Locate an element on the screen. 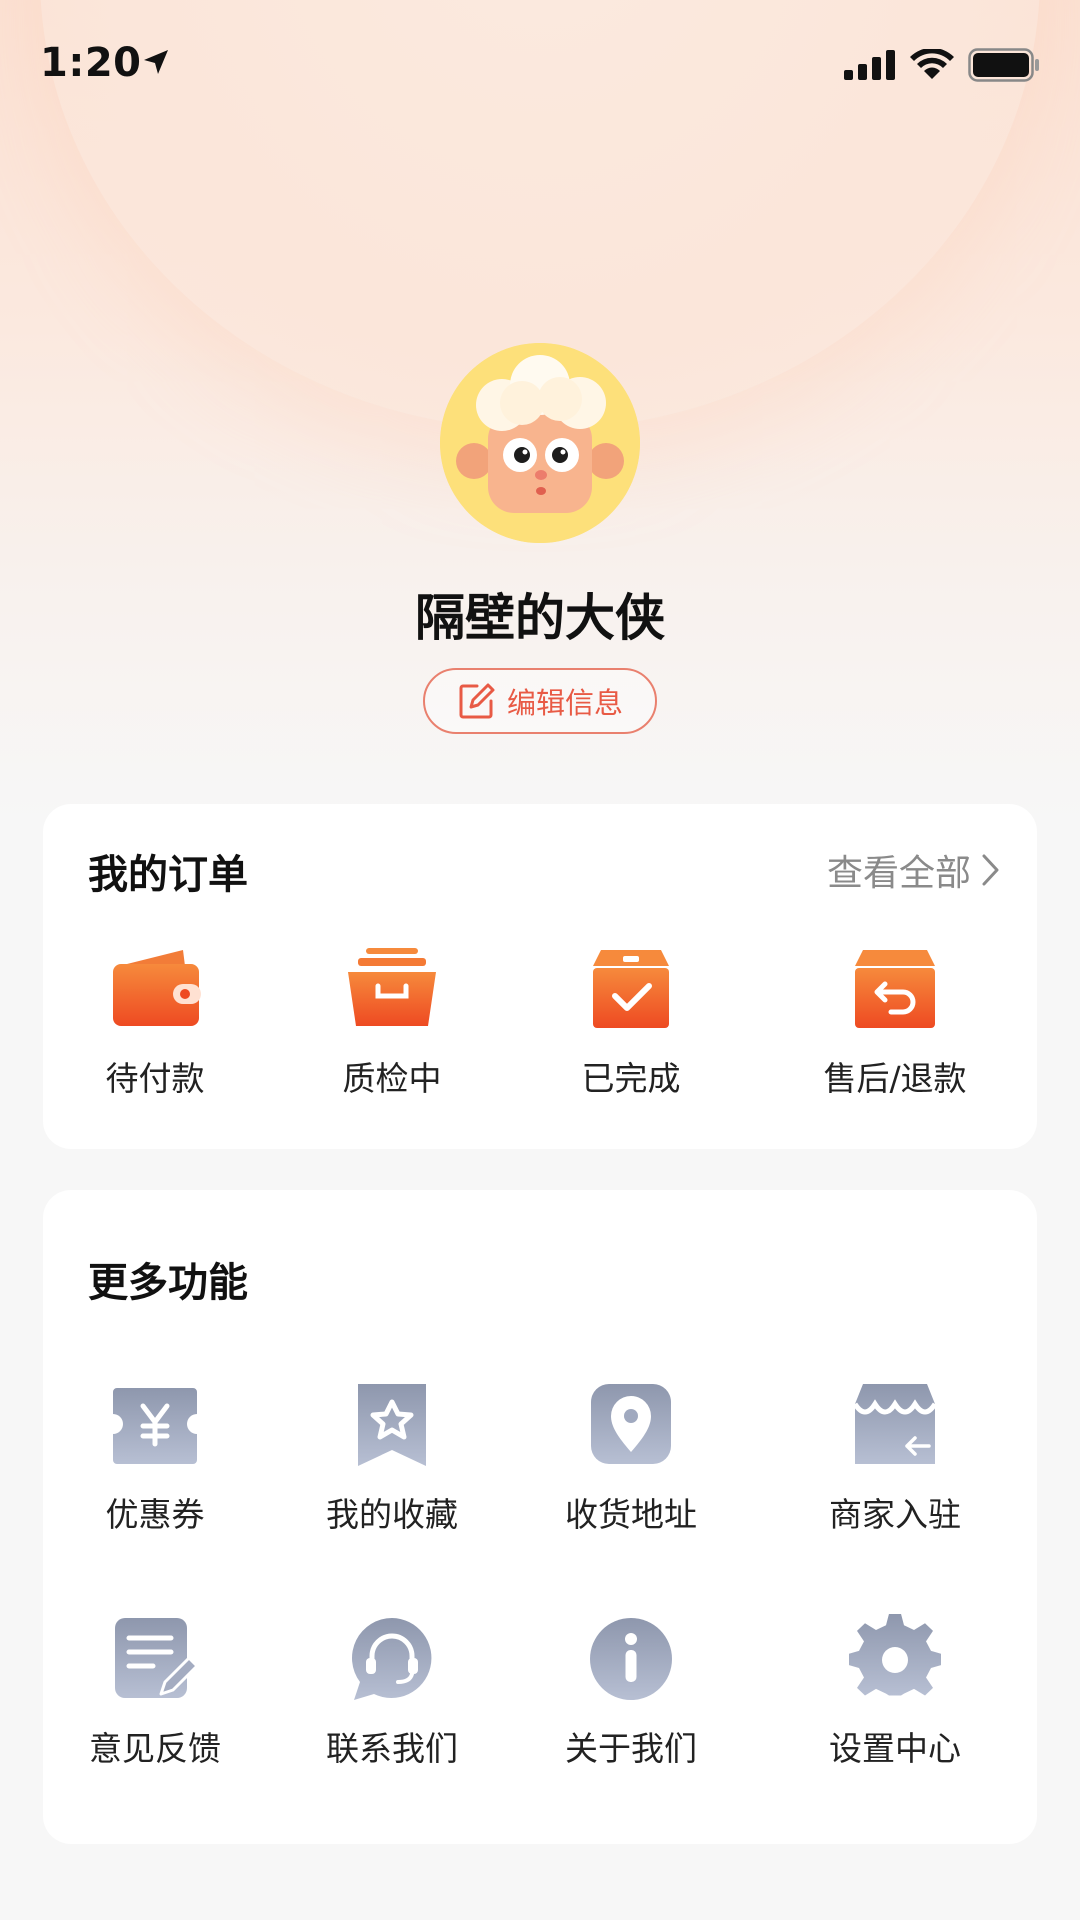 This screenshot has height=1920, width=1080. order-pending-payment: 待付款 is located at coordinates (155, 1022).